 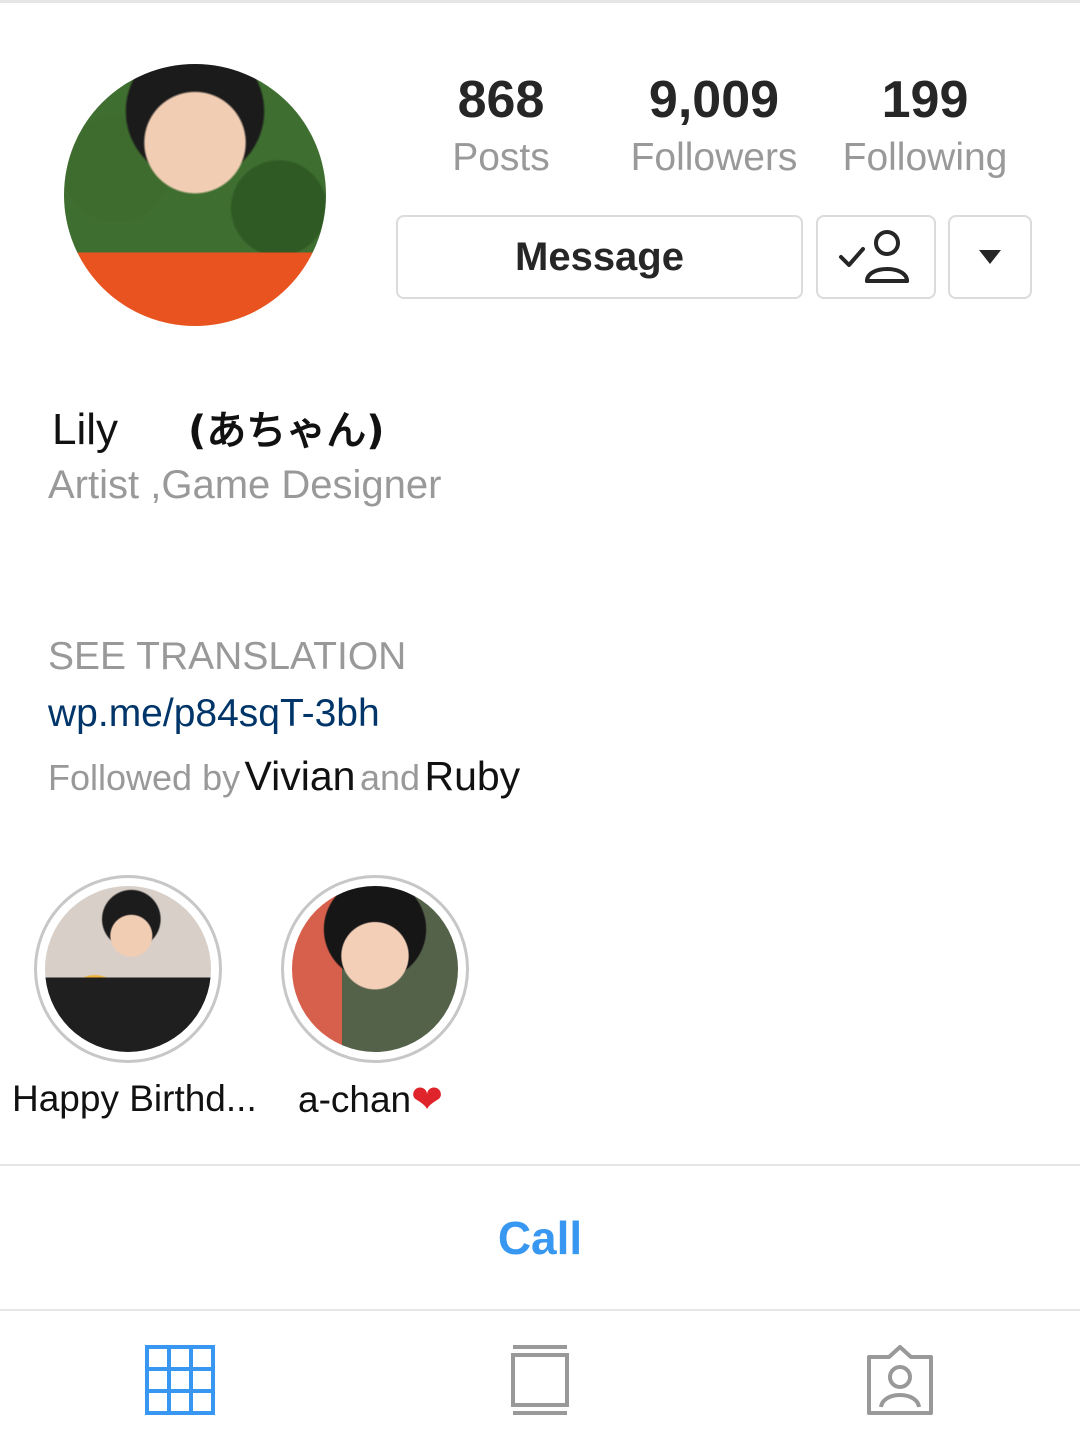 I want to click on highlight-label-text: a-chan, so click(x=355, y=1099).